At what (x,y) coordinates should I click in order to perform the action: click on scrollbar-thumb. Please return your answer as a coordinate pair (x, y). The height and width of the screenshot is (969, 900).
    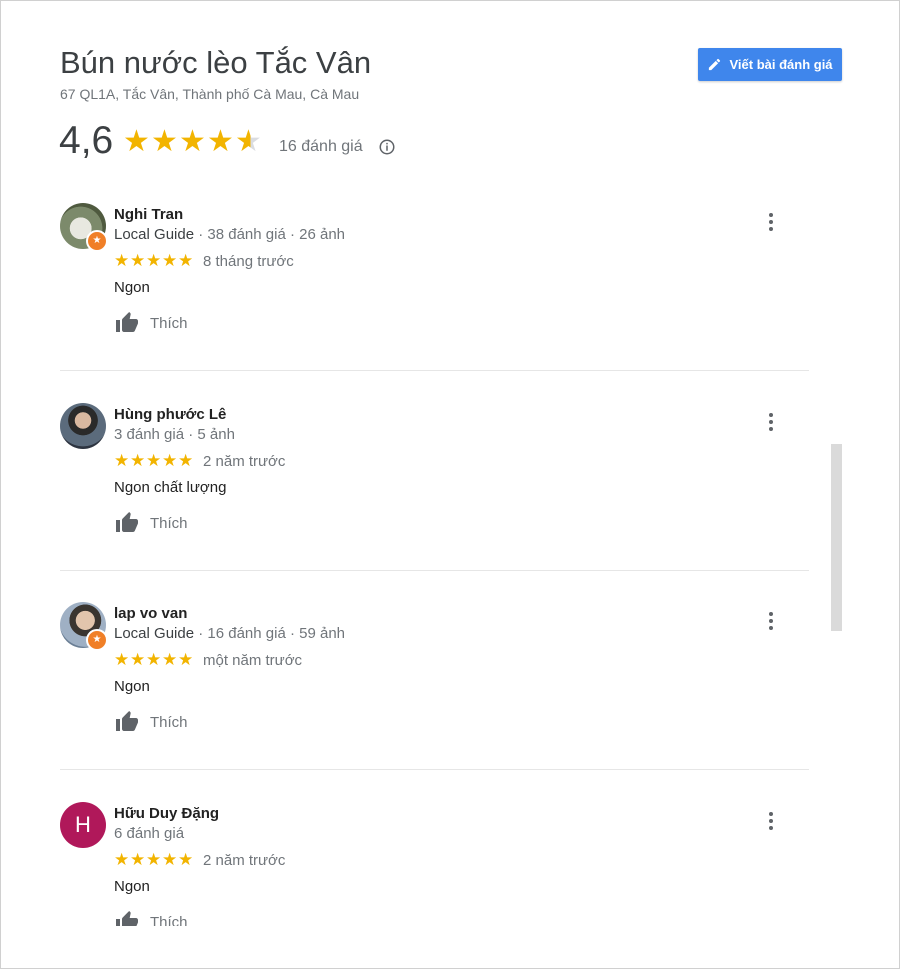
    Looking at the image, I should click on (836, 537).